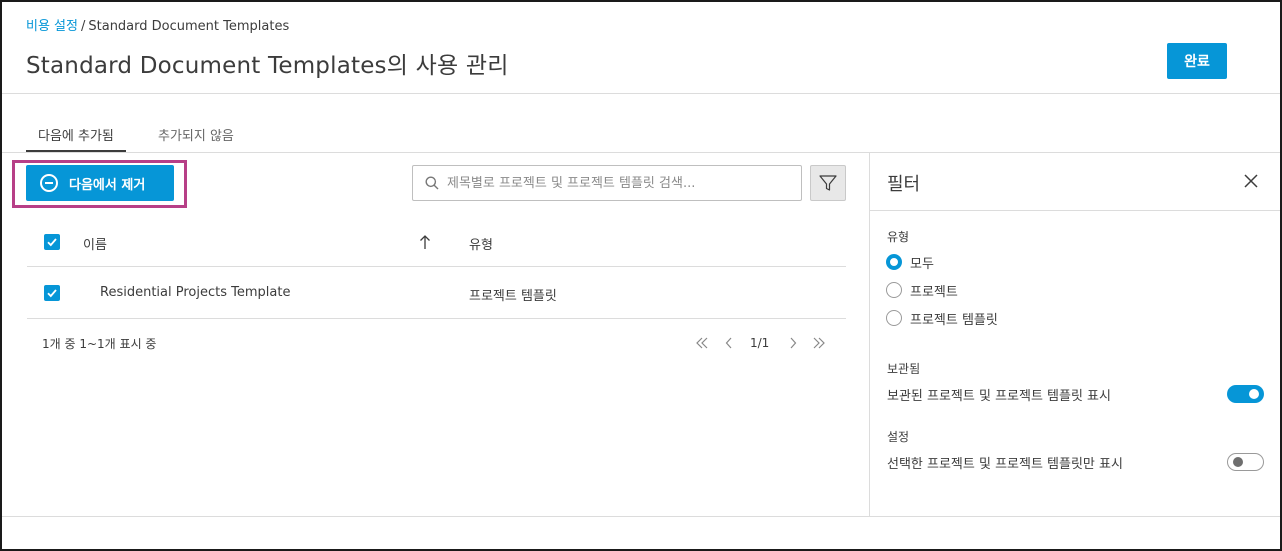  What do you see at coordinates (898, 237) in the screenshot?
I see `filter-type-label: 유형` at bounding box center [898, 237].